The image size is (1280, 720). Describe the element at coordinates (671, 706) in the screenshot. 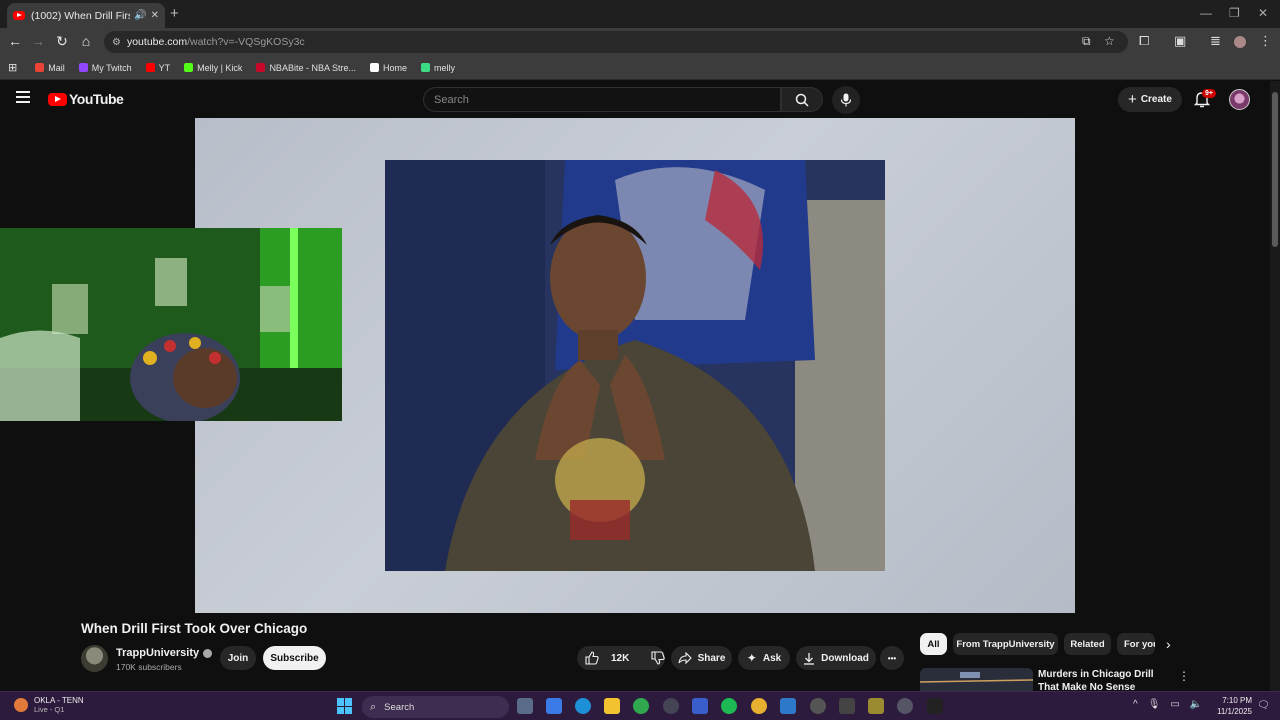

I see `steam-icon` at that location.